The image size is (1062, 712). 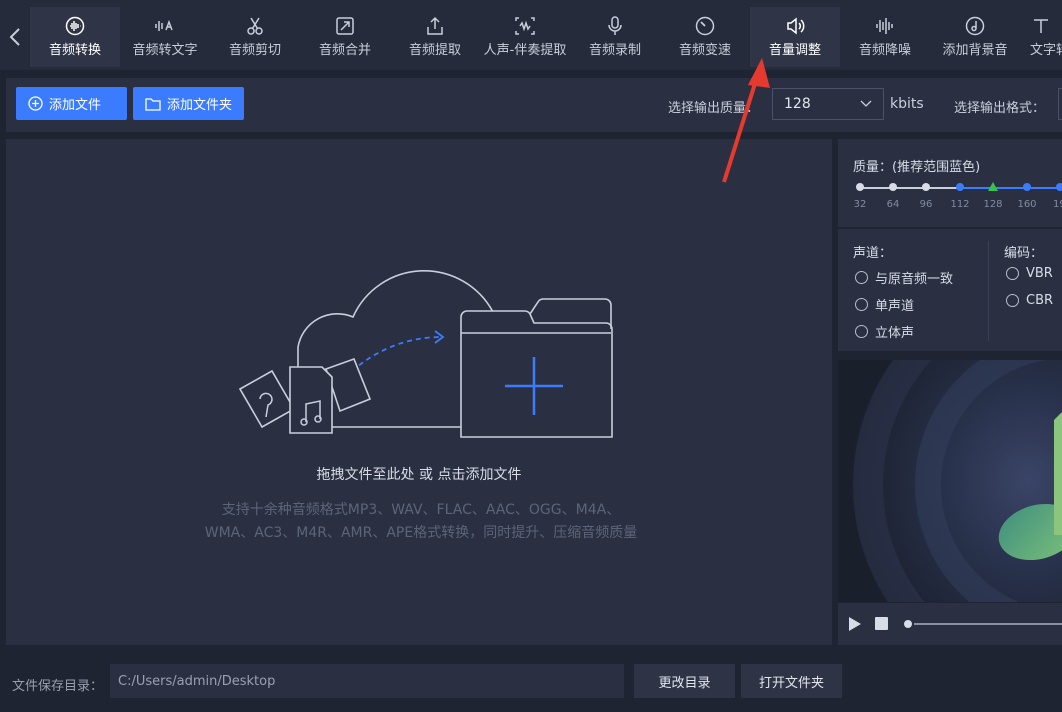 I want to click on tab-text-to-audio: 文字转, so click(x=1041, y=37).